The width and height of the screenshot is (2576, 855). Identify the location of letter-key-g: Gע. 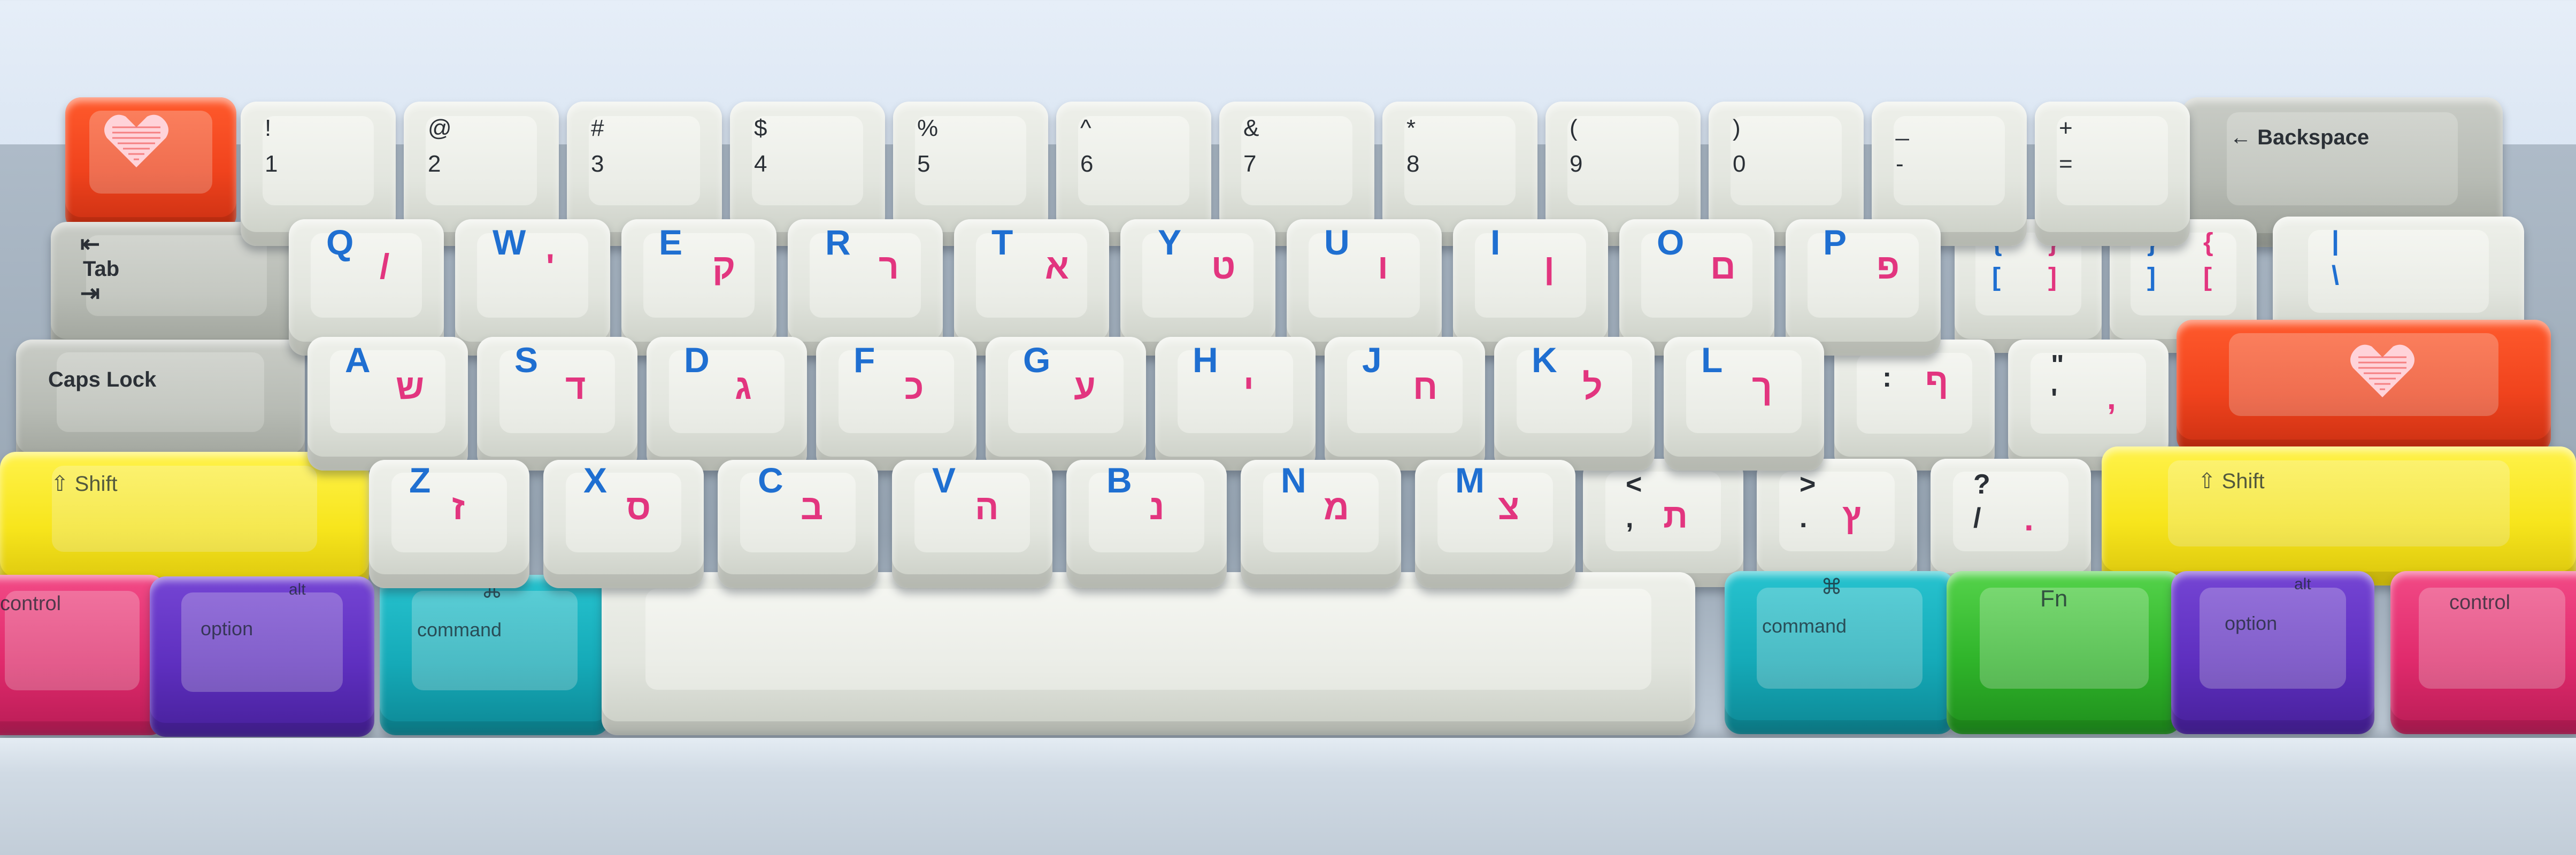
(1066, 404).